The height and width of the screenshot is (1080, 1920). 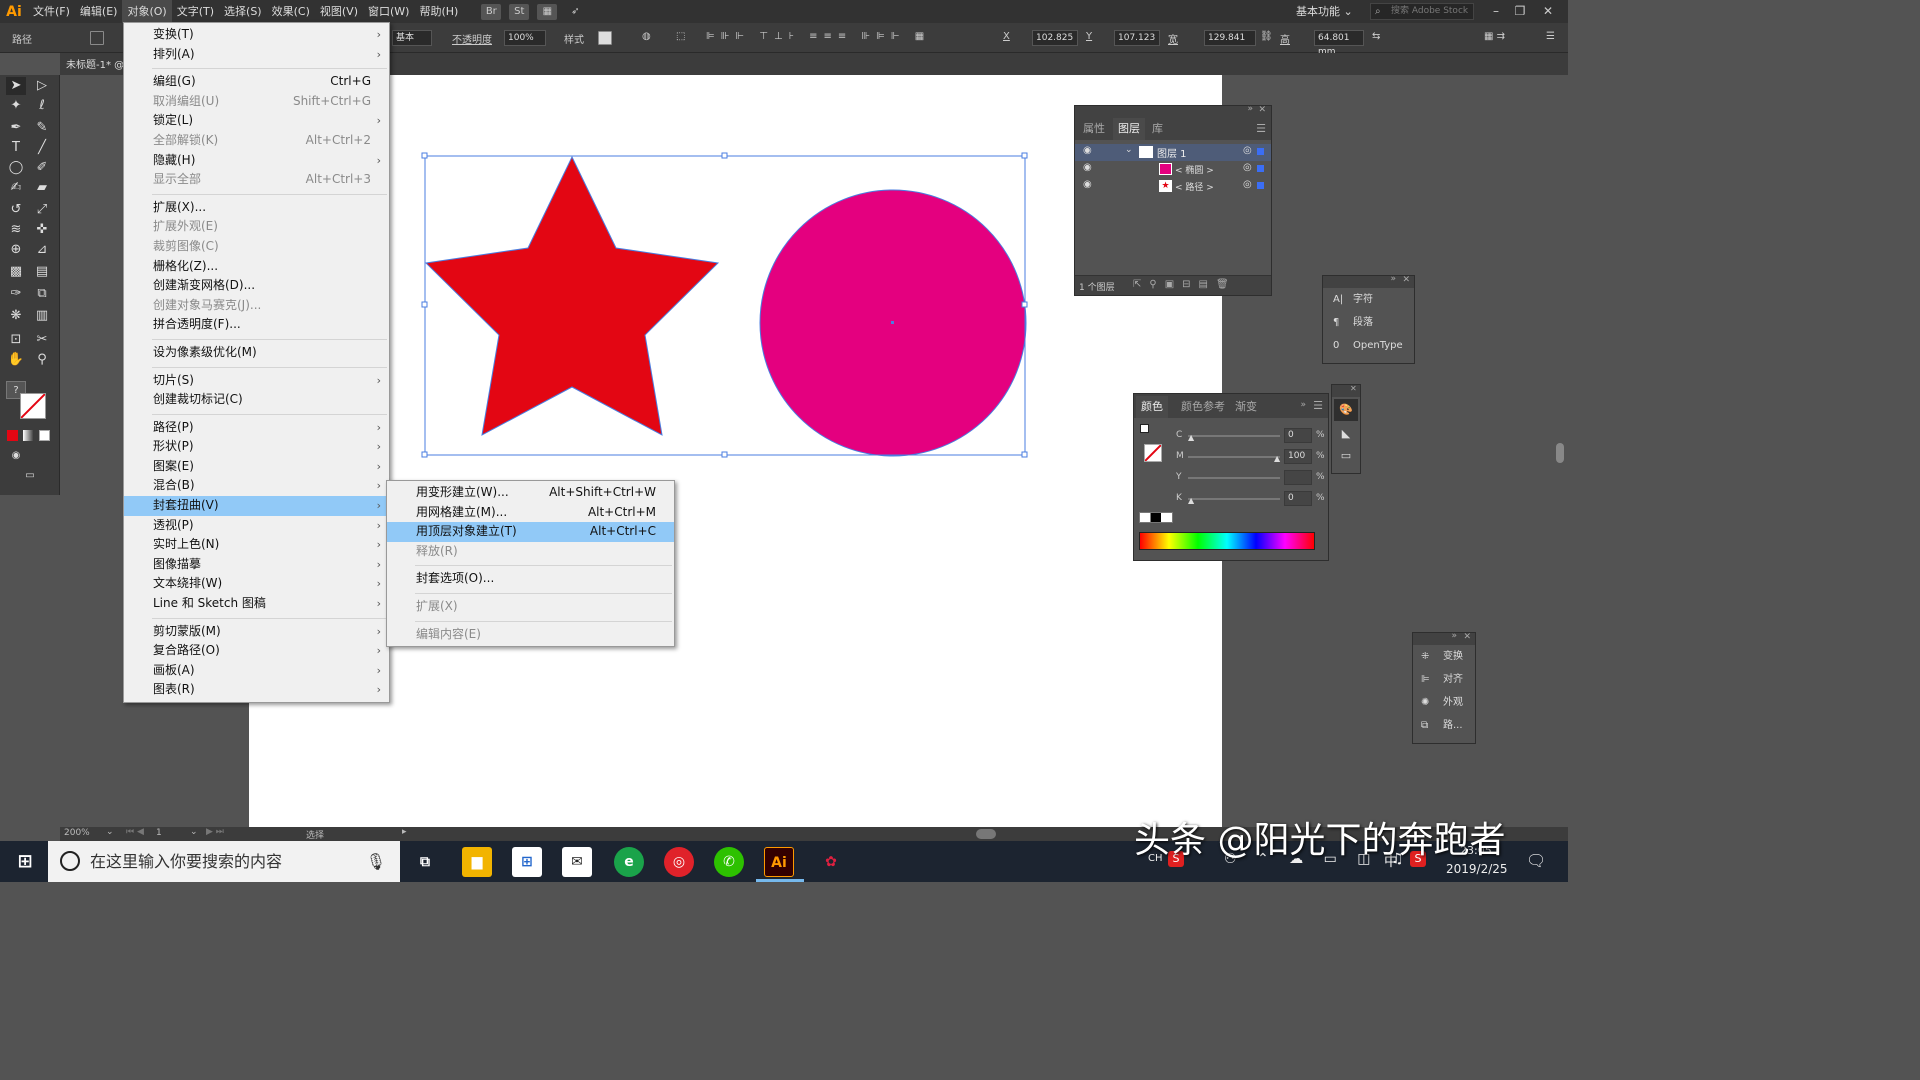 What do you see at coordinates (30, 476) in the screenshot?
I see `screen-mode-icon: ▭` at bounding box center [30, 476].